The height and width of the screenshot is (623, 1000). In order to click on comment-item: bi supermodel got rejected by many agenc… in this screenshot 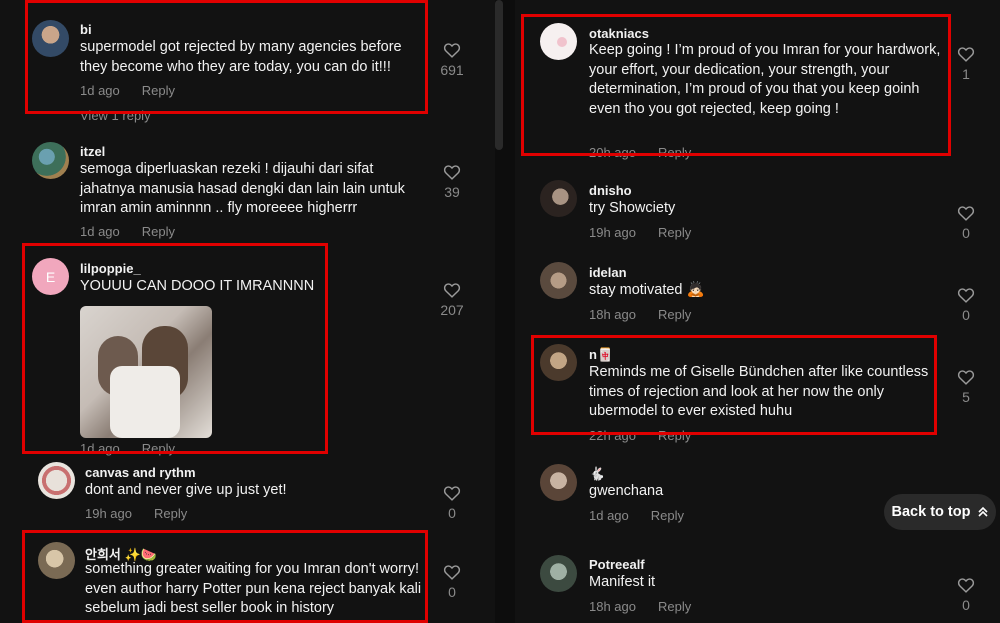, I will do `click(247, 62)`.